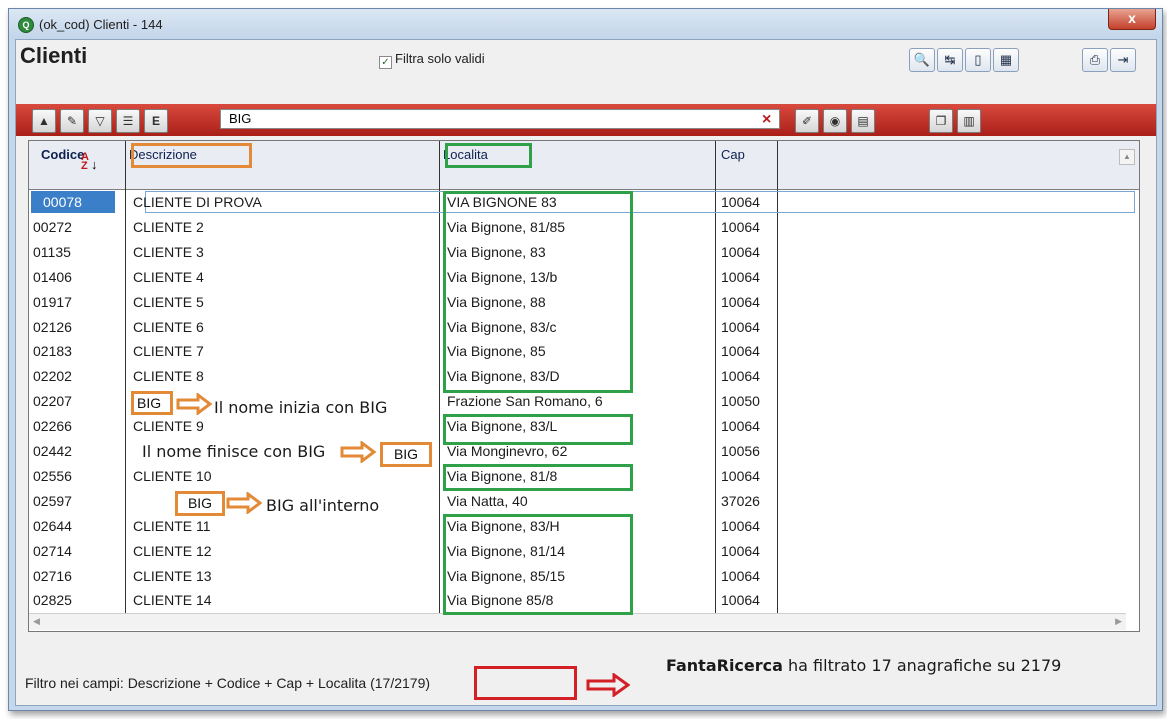  Describe the element at coordinates (52, 376) in the screenshot. I see `cell-codice: 02202` at that location.